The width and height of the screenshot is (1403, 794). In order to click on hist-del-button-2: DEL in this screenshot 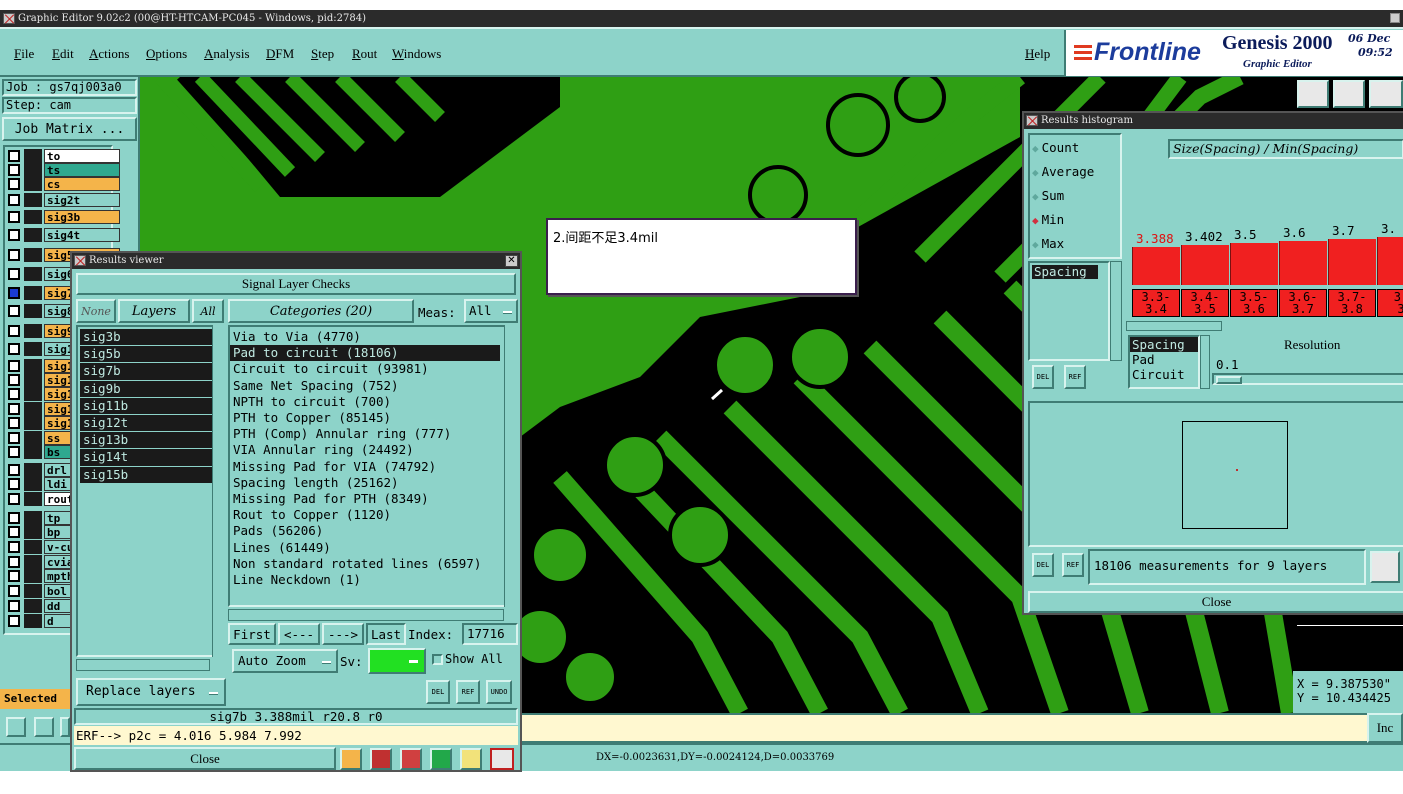, I will do `click(1043, 565)`.